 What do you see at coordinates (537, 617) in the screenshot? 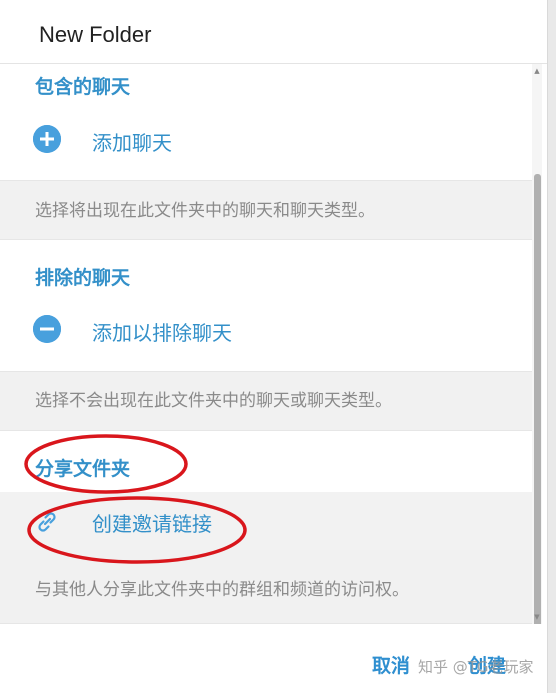
I see `scroll-down-arrow-icon: ▼` at bounding box center [537, 617].